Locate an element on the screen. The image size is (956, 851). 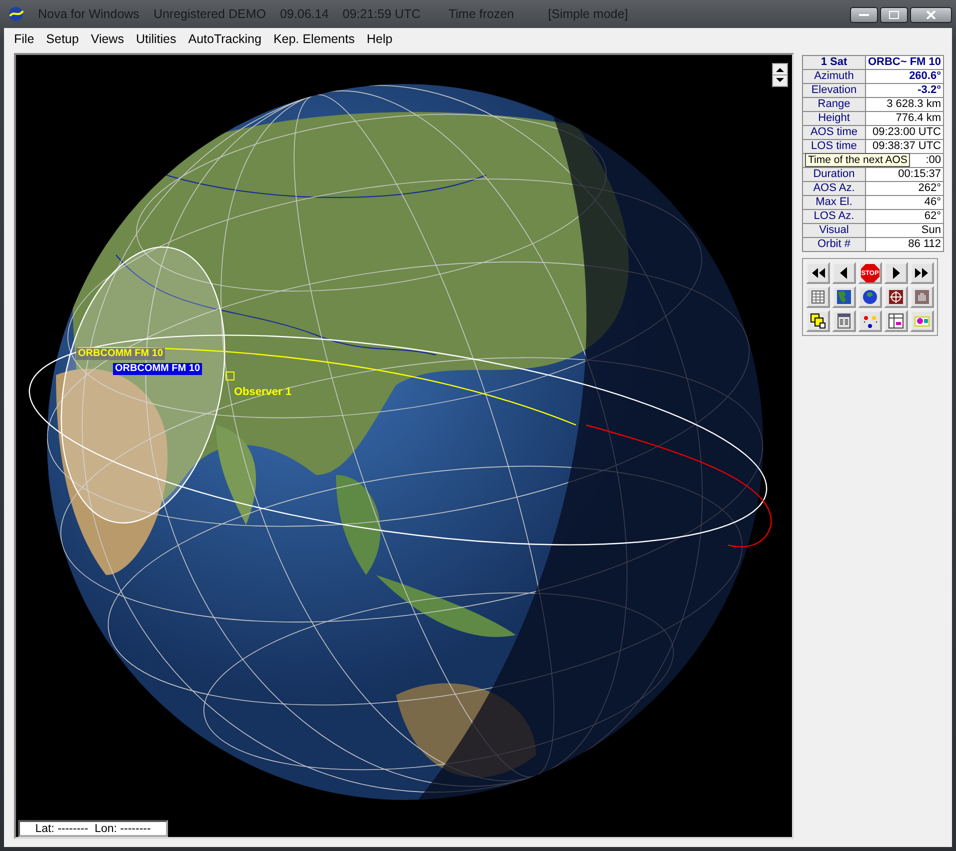
target-icon is located at coordinates (896, 297).